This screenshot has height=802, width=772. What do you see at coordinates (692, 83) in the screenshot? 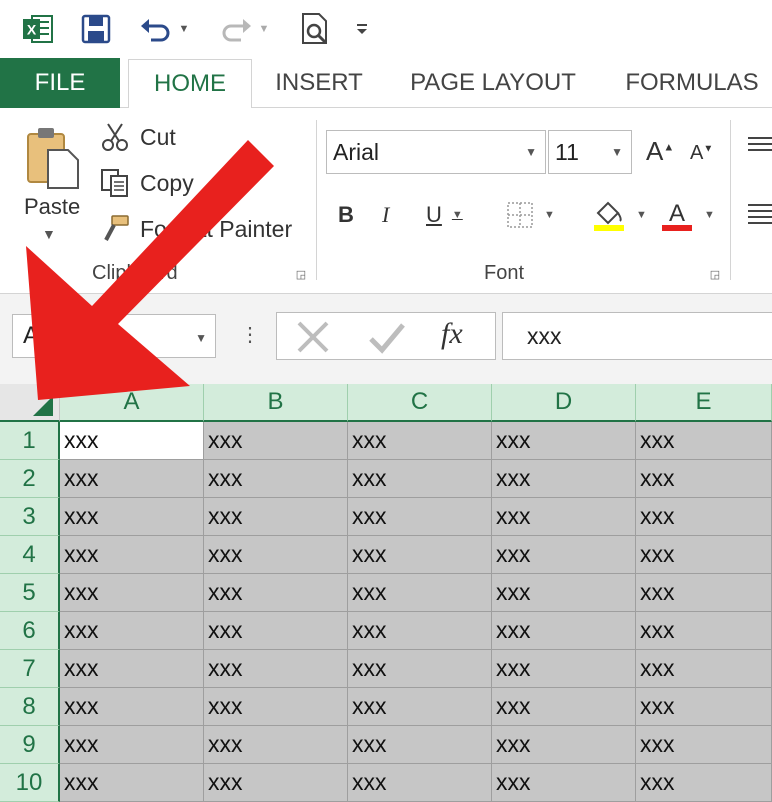
I see `tab-formulas: FORMULAS` at bounding box center [692, 83].